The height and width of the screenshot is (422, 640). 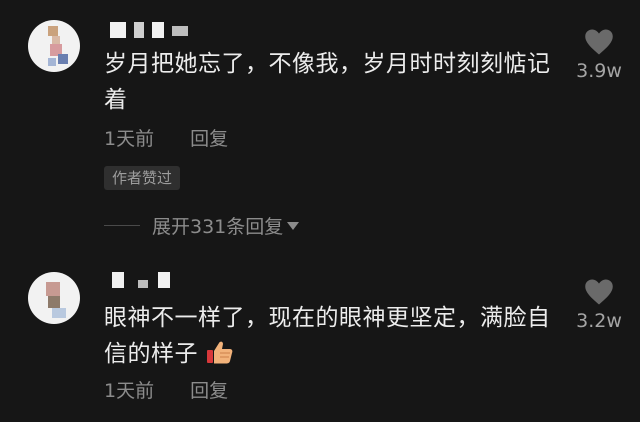 I want to click on comment-text: 岁月把她忘了，不像我，岁月时时刻刻惦记着, so click(x=327, y=82).